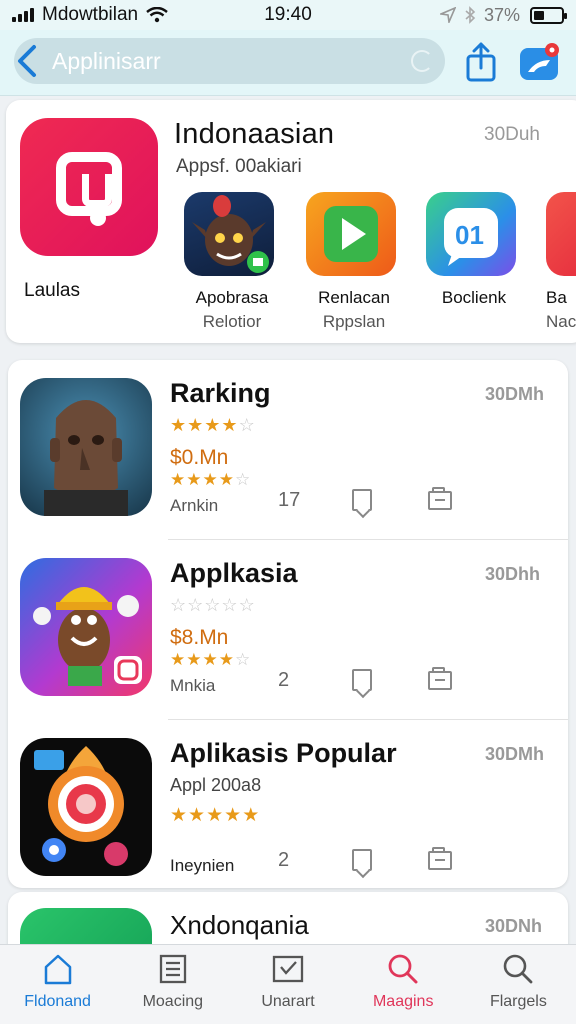  I want to click on tab-search-active: Maagins, so click(403, 984).